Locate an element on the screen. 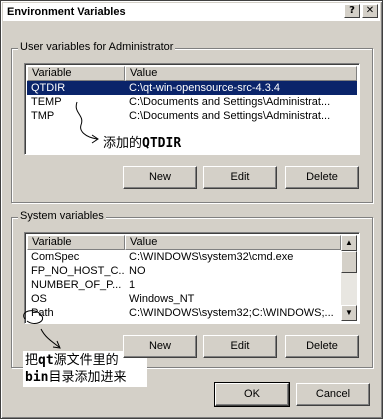 The width and height of the screenshot is (383, 419). user-col-value: Value is located at coordinates (241, 73).